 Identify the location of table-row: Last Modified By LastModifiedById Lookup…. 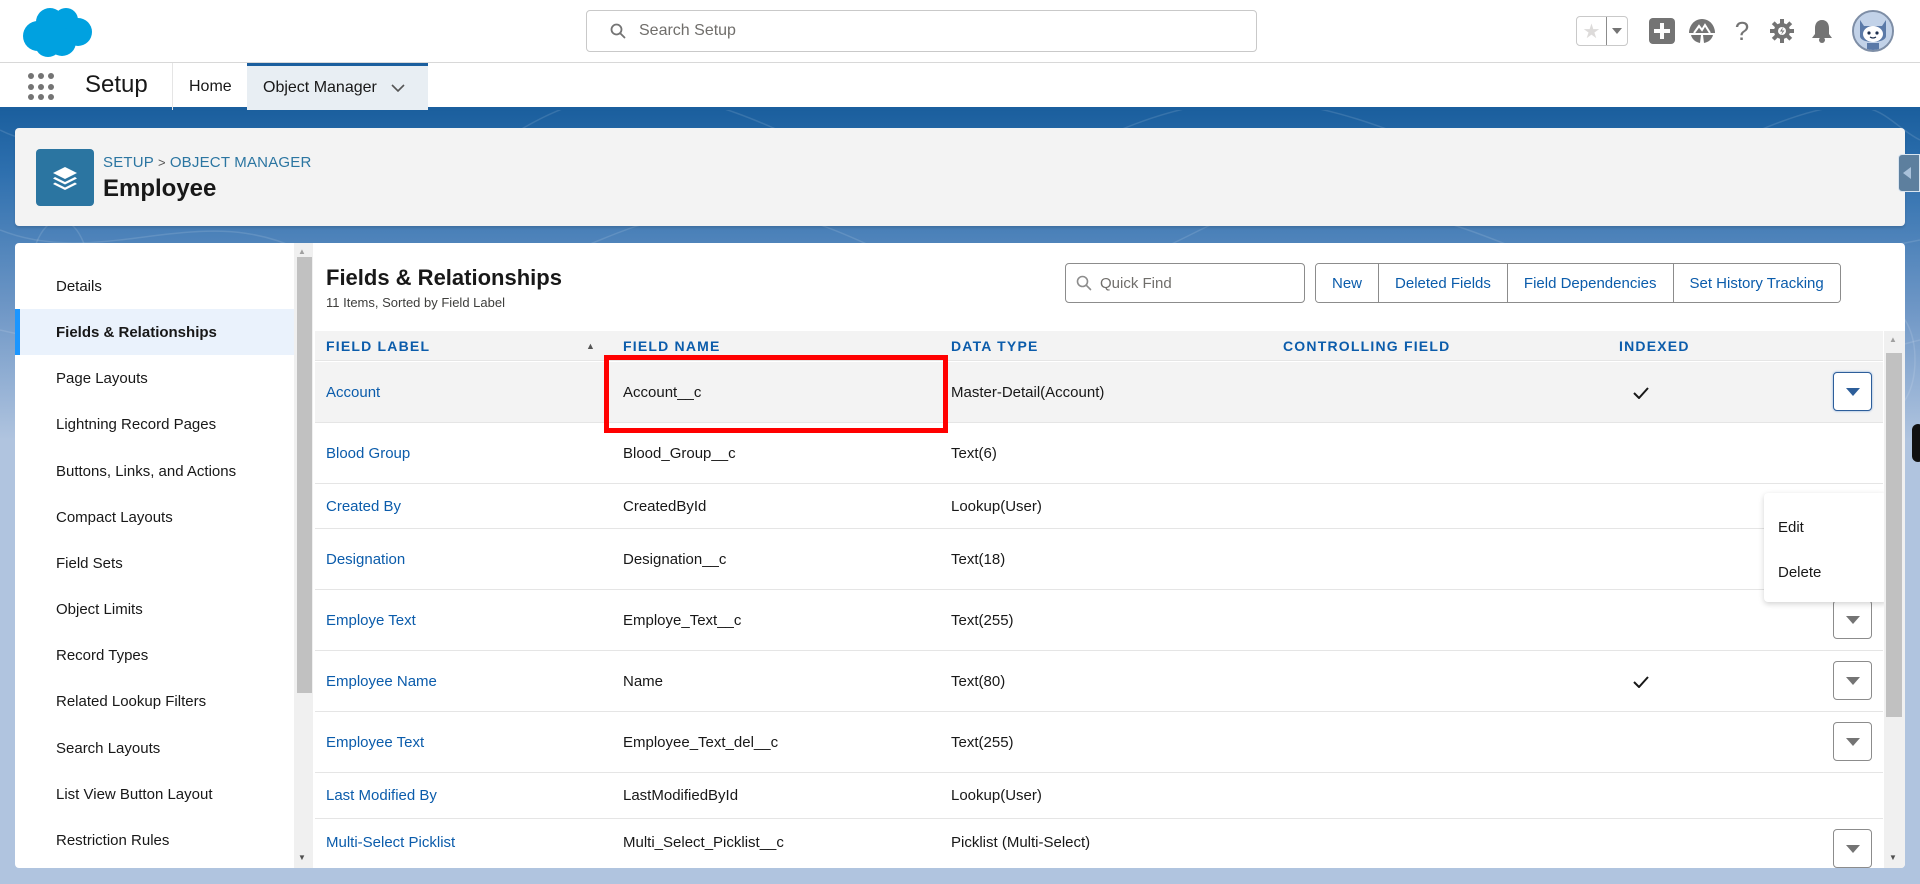
(1099, 796).